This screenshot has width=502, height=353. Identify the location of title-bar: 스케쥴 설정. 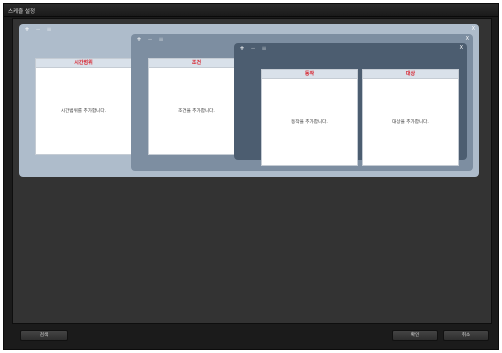
(251, 10).